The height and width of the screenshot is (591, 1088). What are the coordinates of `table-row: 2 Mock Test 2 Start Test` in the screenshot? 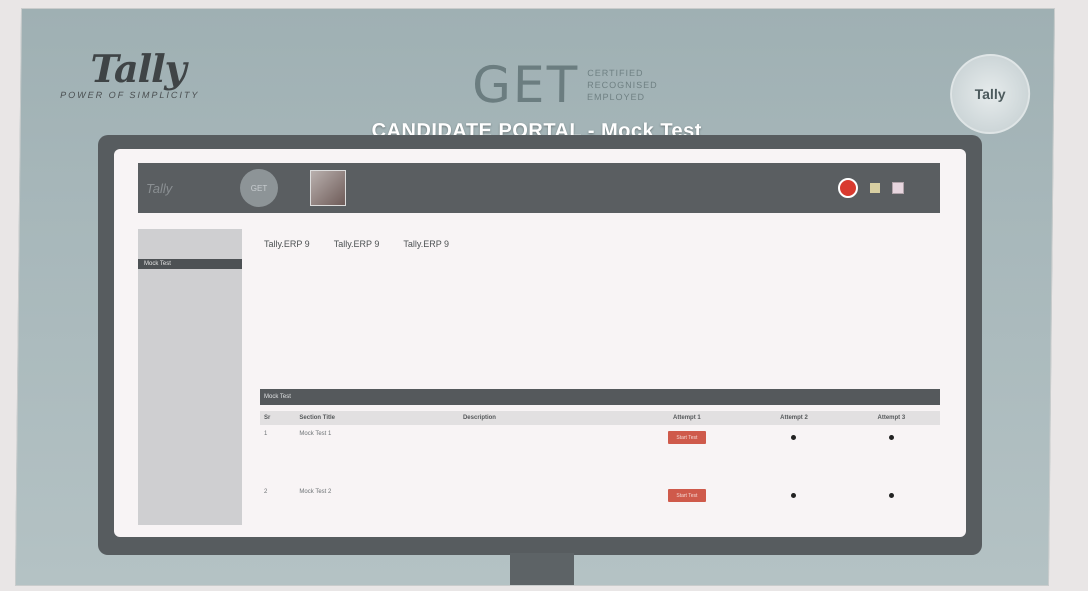 It's located at (600, 495).